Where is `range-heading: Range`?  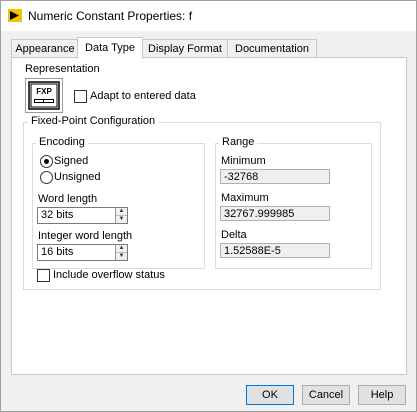
range-heading: Range is located at coordinates (238, 142).